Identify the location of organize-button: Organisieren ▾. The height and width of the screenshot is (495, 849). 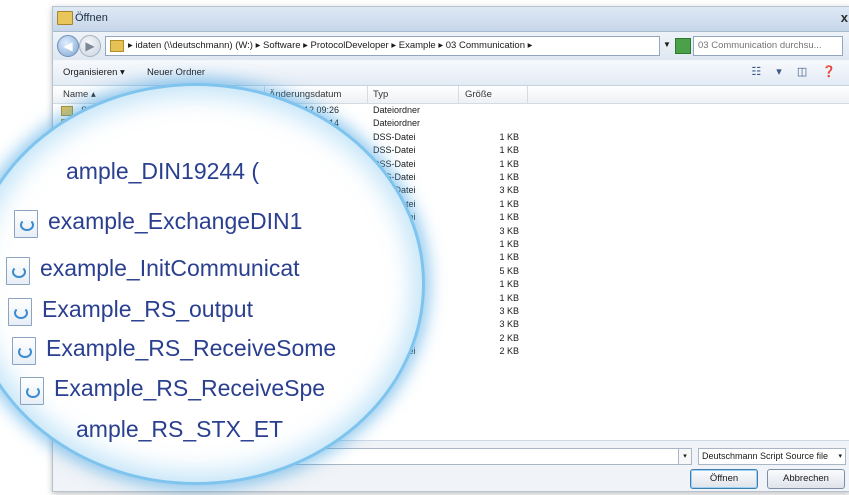
(94, 72).